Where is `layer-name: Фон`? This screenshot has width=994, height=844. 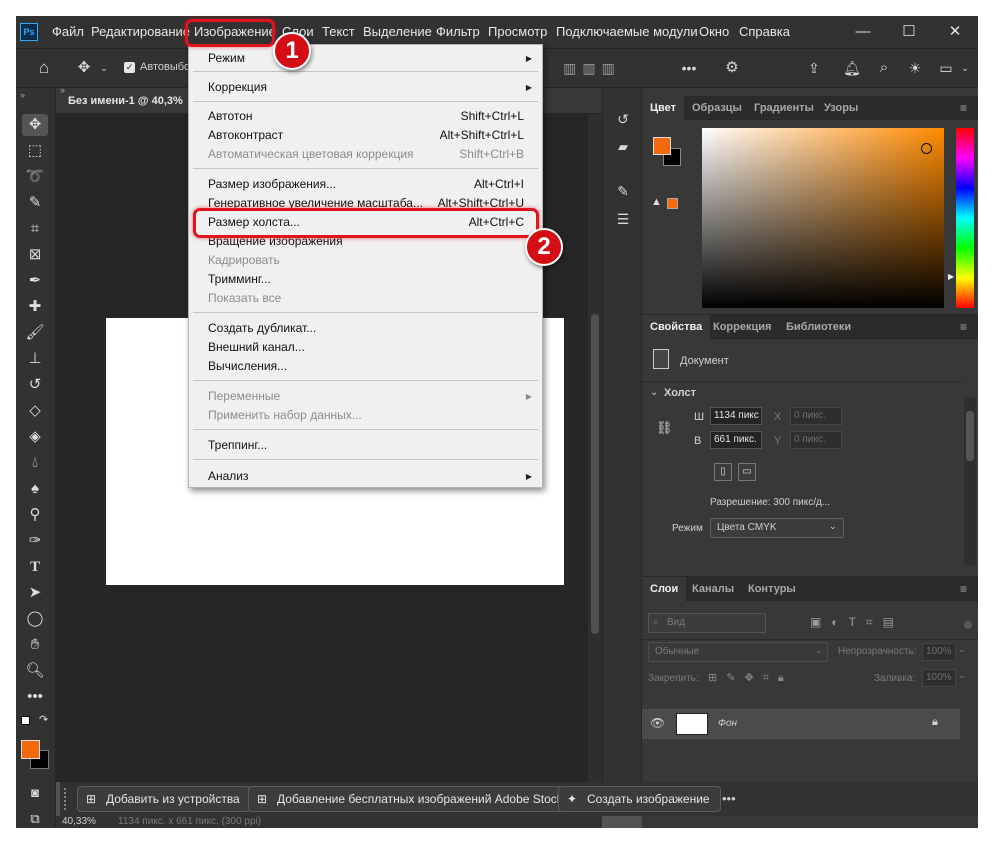 layer-name: Фон is located at coordinates (727, 723).